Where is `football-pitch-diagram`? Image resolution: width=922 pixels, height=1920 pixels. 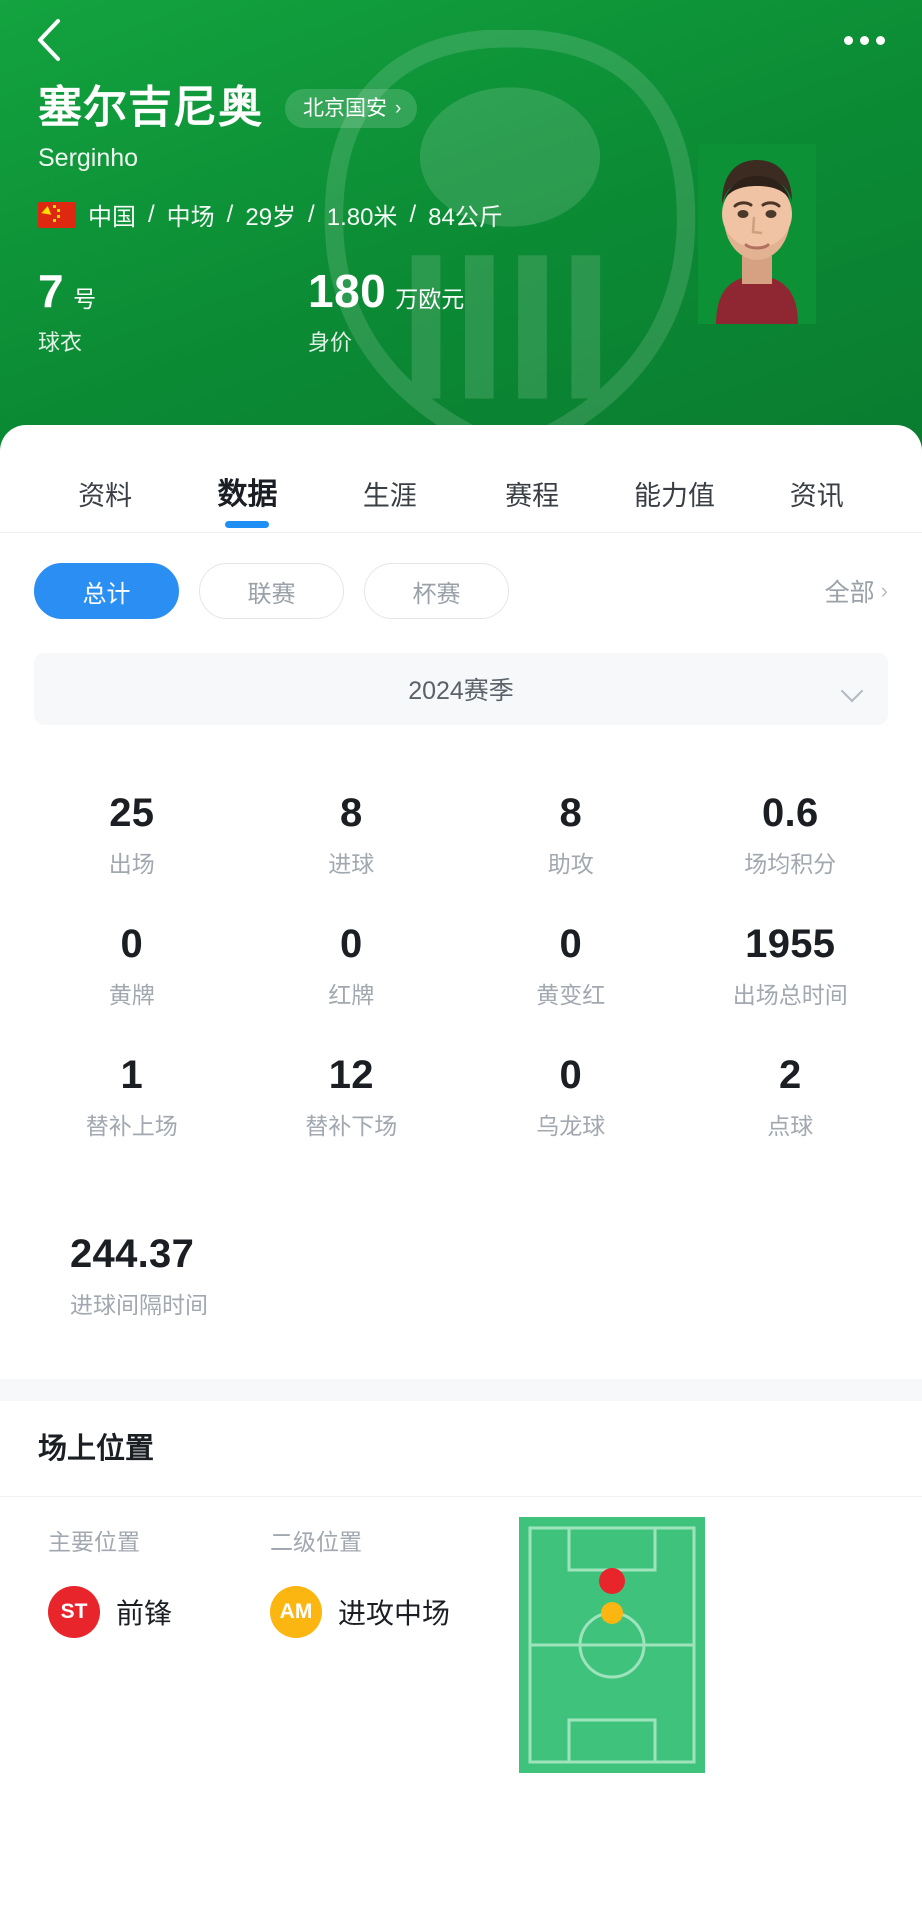
football-pitch-diagram is located at coordinates (612, 1645).